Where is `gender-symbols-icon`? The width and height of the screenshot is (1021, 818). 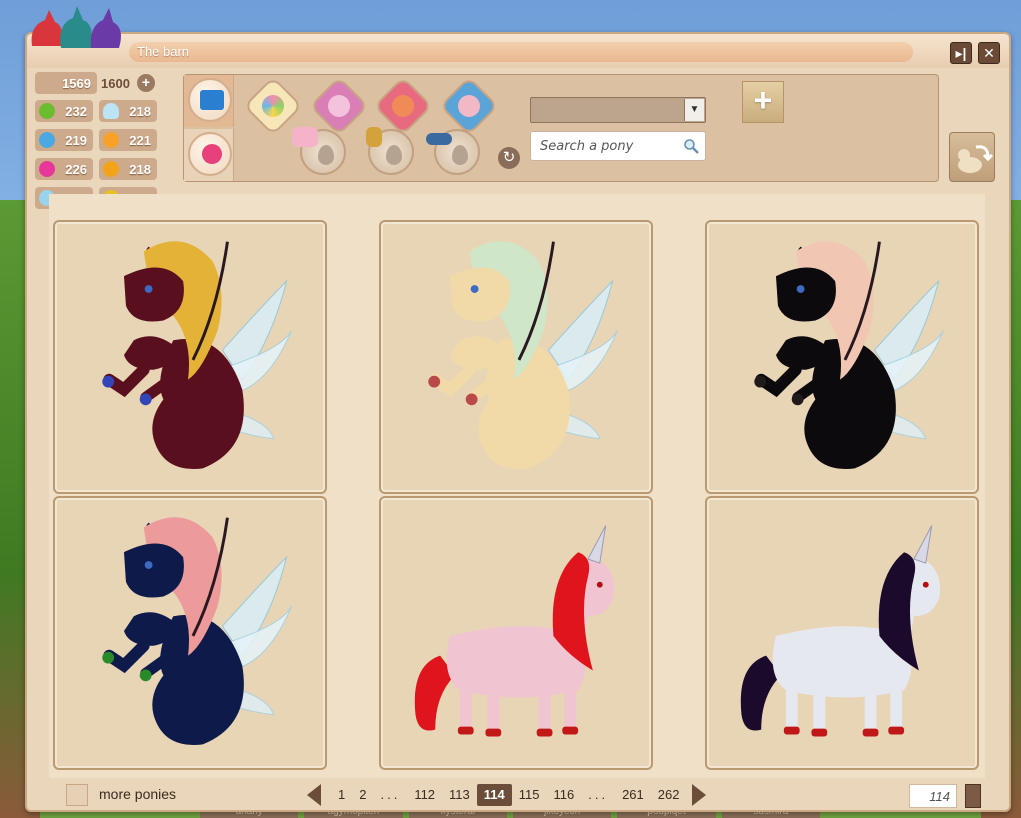
gender-symbols-icon is located at coordinates (339, 106).